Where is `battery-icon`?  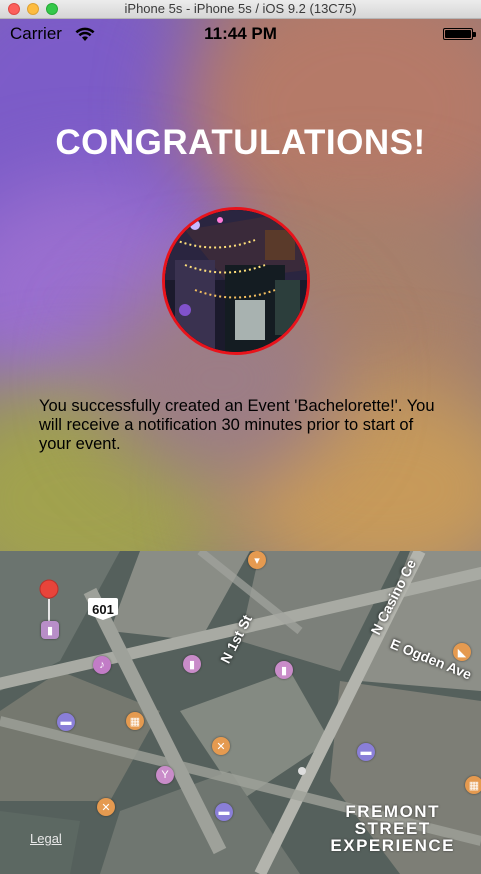
battery-icon is located at coordinates (458, 34).